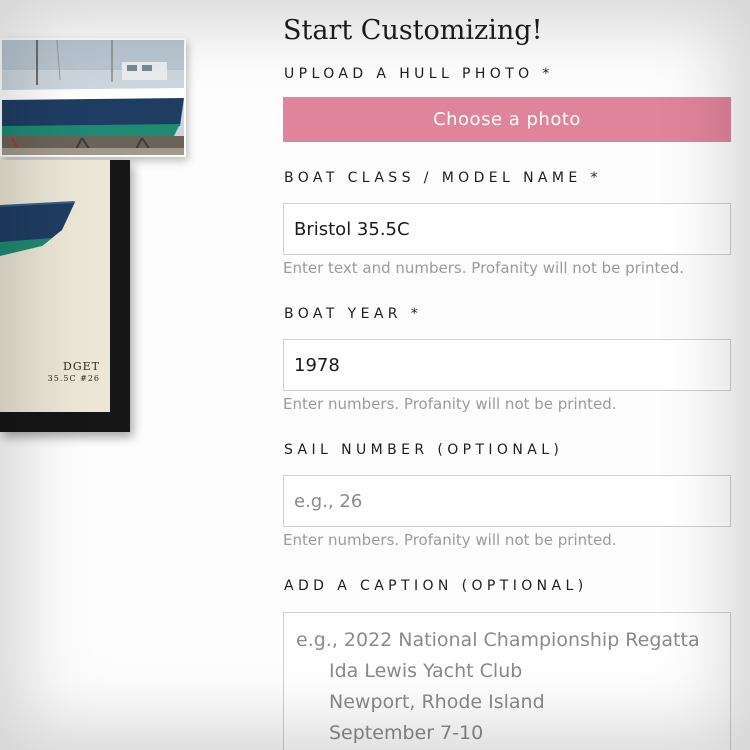 The height and width of the screenshot is (750, 750). I want to click on caption-placeholder-line: Ida Lewis Yacht Club, so click(426, 671).